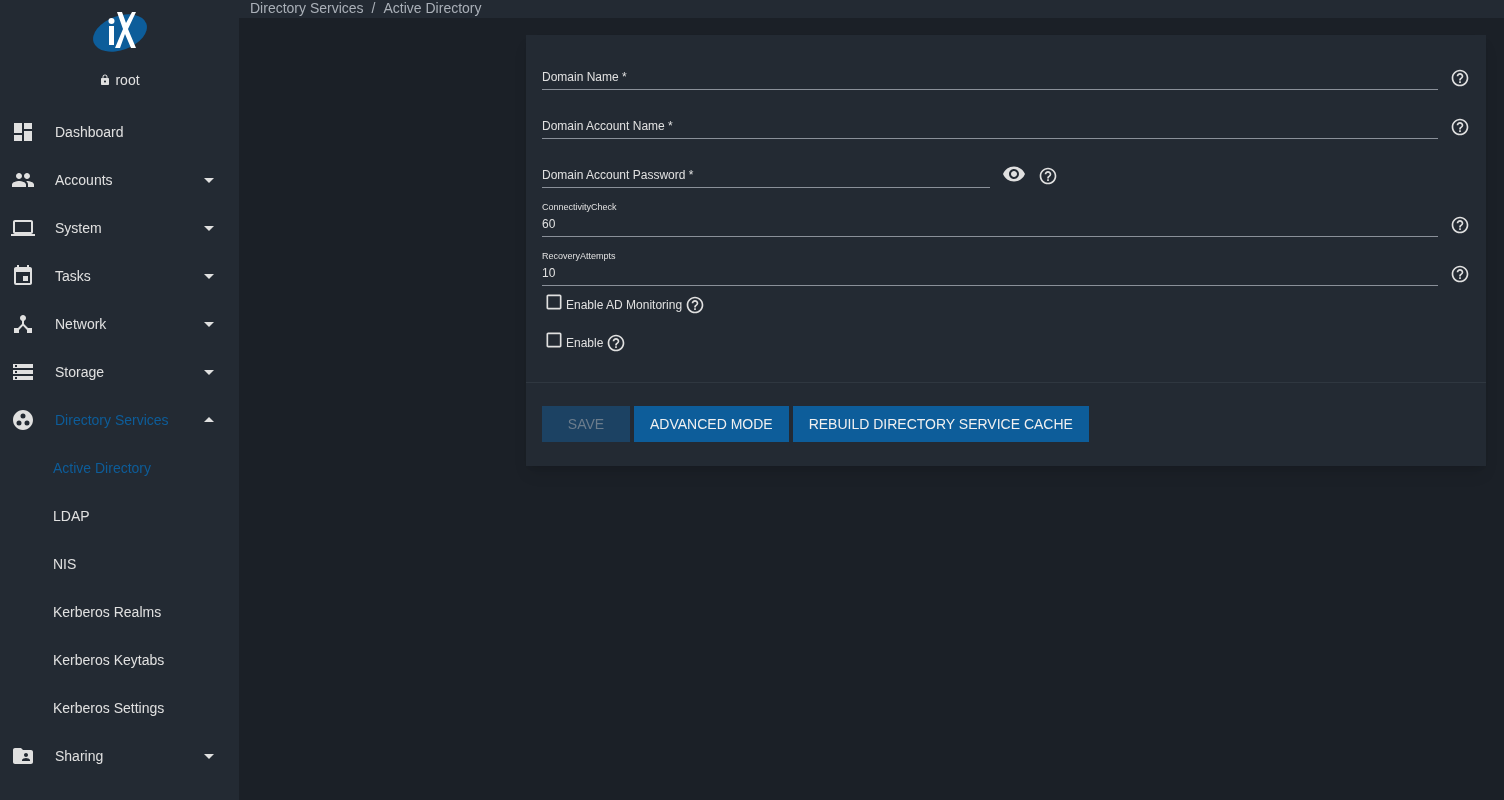 Image resolution: width=1504 pixels, height=800 pixels. I want to click on nav-subitem: Kerberos Keytabs, so click(119, 660).